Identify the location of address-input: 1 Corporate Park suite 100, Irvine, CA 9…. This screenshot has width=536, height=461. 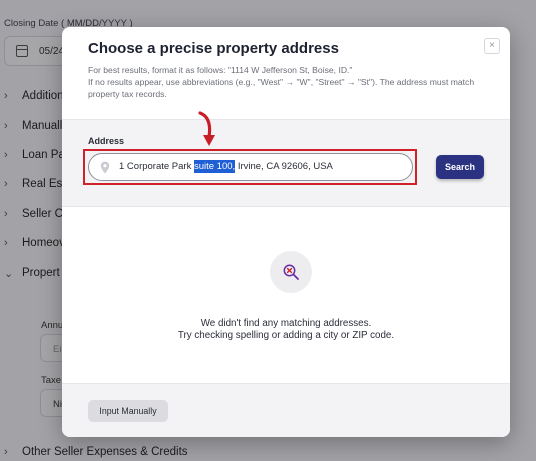
(250, 167).